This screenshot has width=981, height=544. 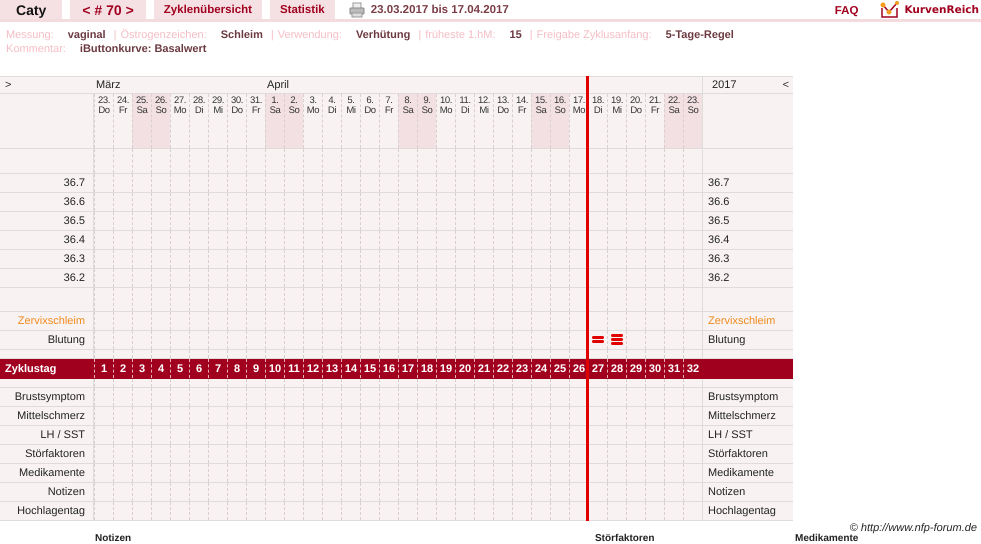 What do you see at coordinates (208, 9) in the screenshot?
I see `nav-tab: Zyklenübersicht` at bounding box center [208, 9].